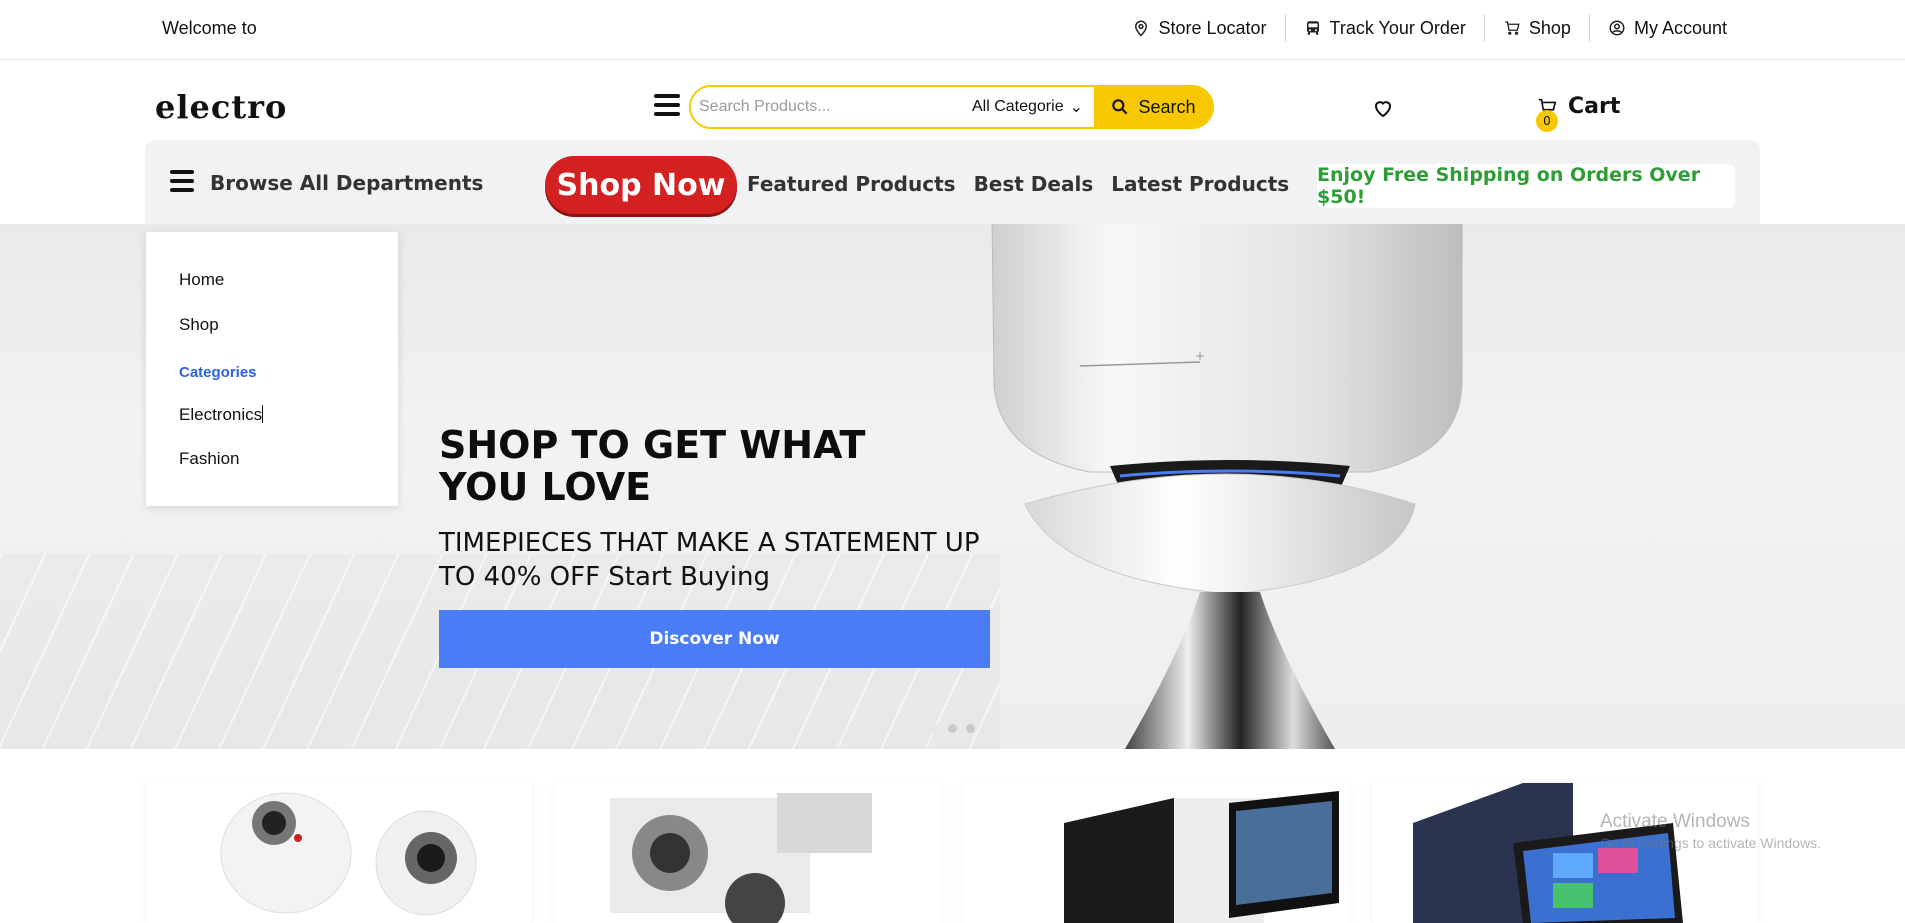  What do you see at coordinates (348, 854) in the screenshot?
I see `vr-camera-image` at bounding box center [348, 854].